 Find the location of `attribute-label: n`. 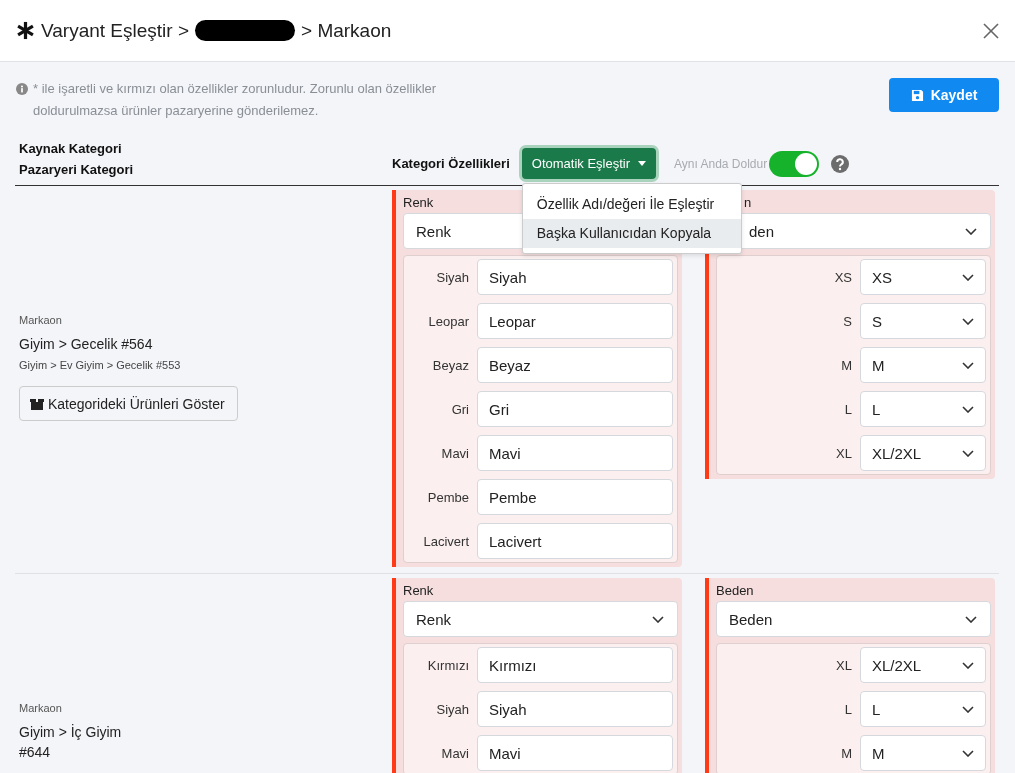

attribute-label: n is located at coordinates (747, 203).